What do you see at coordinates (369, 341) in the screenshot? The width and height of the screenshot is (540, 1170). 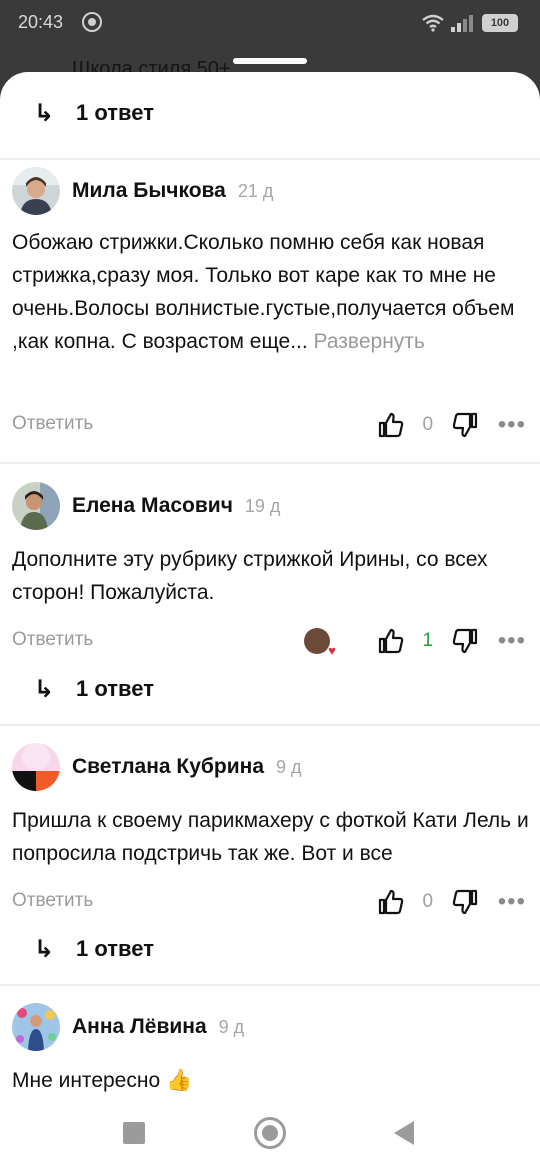 I see `expand-link: Развернуть` at bounding box center [369, 341].